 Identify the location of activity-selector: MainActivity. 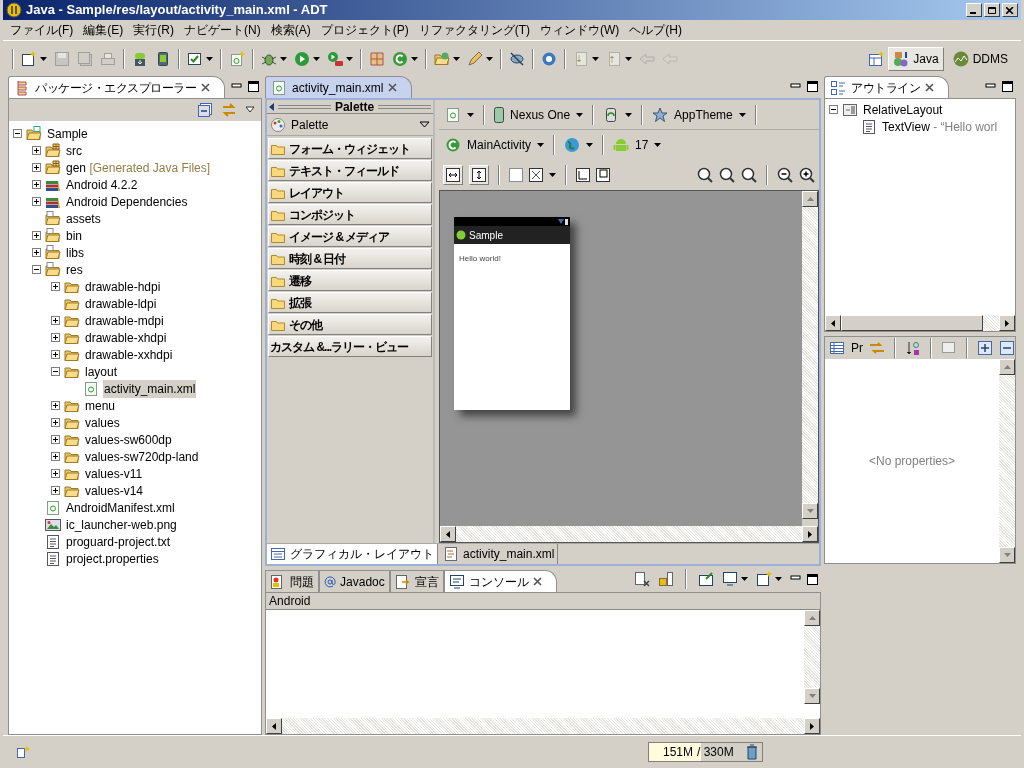
(499, 145).